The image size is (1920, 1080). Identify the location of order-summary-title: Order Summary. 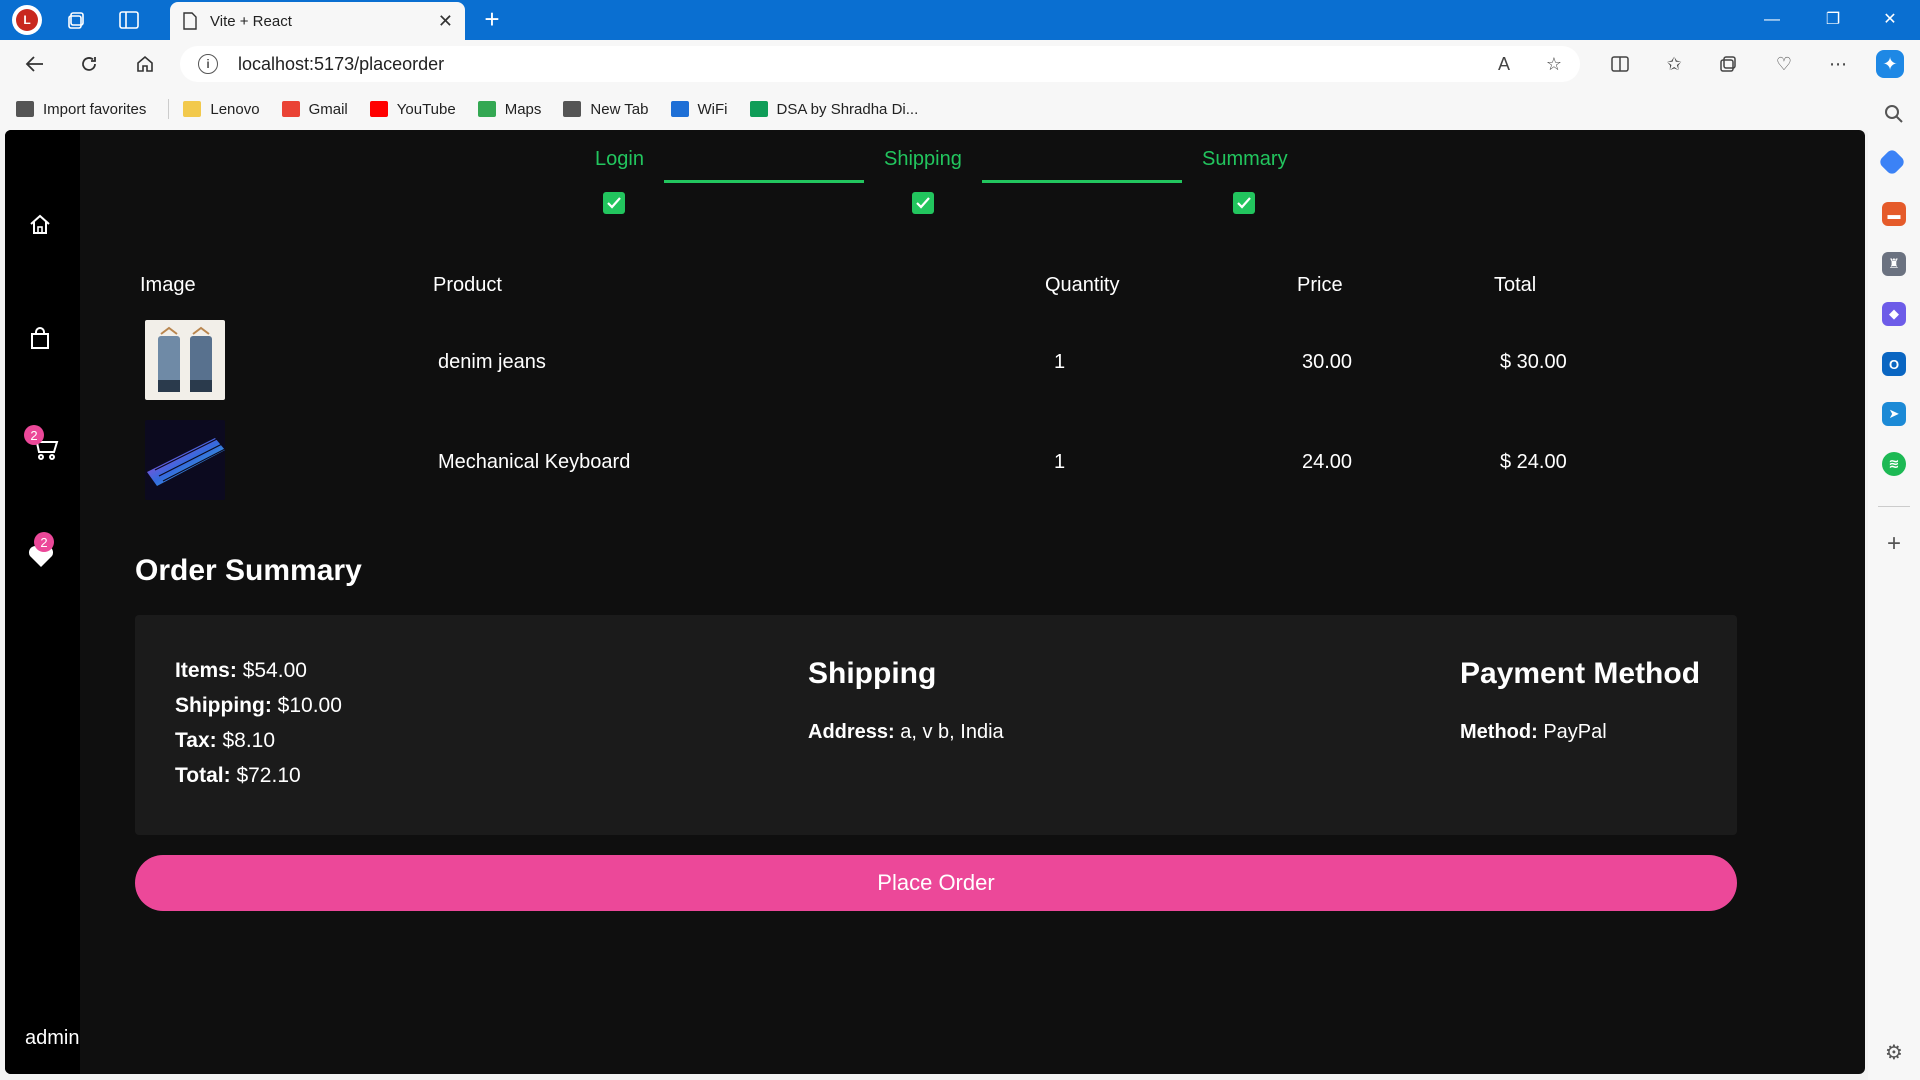
(248, 570).